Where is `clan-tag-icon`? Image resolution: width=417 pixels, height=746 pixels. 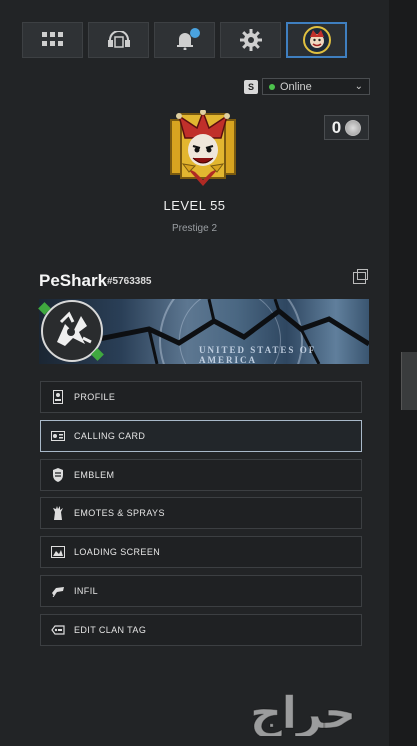 clan-tag-icon is located at coordinates (58, 630).